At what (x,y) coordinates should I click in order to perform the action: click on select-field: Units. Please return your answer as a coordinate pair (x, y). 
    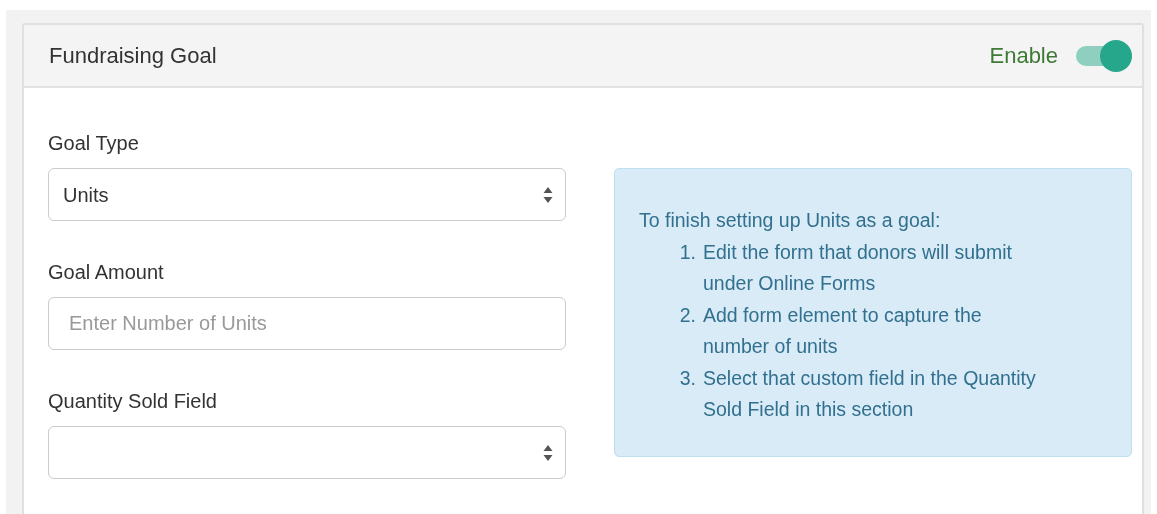
    Looking at the image, I should click on (307, 194).